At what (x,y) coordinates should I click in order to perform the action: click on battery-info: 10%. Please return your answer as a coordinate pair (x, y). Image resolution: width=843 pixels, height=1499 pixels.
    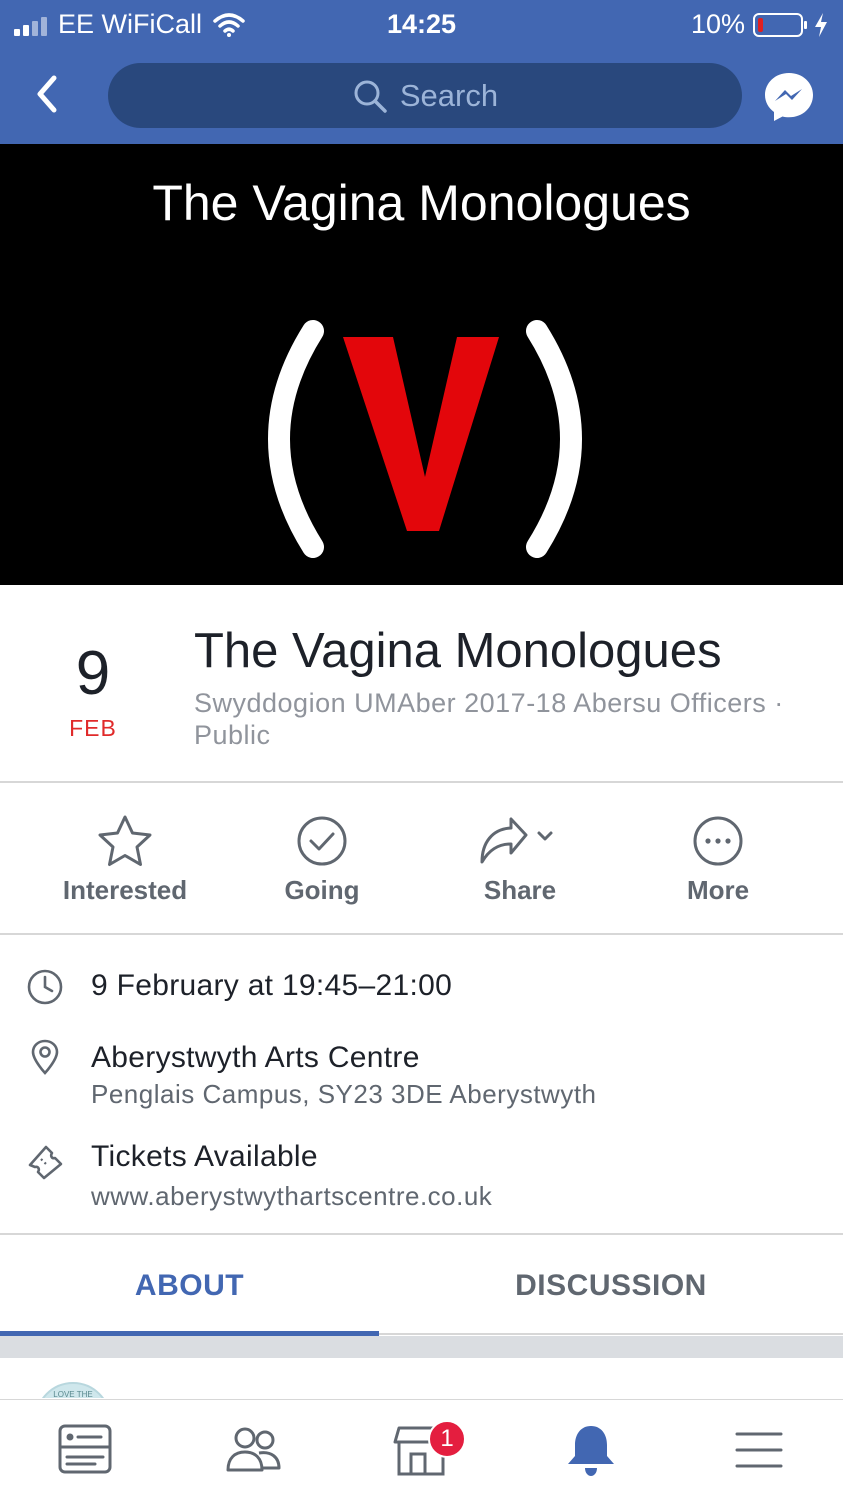
    Looking at the image, I should click on (760, 24).